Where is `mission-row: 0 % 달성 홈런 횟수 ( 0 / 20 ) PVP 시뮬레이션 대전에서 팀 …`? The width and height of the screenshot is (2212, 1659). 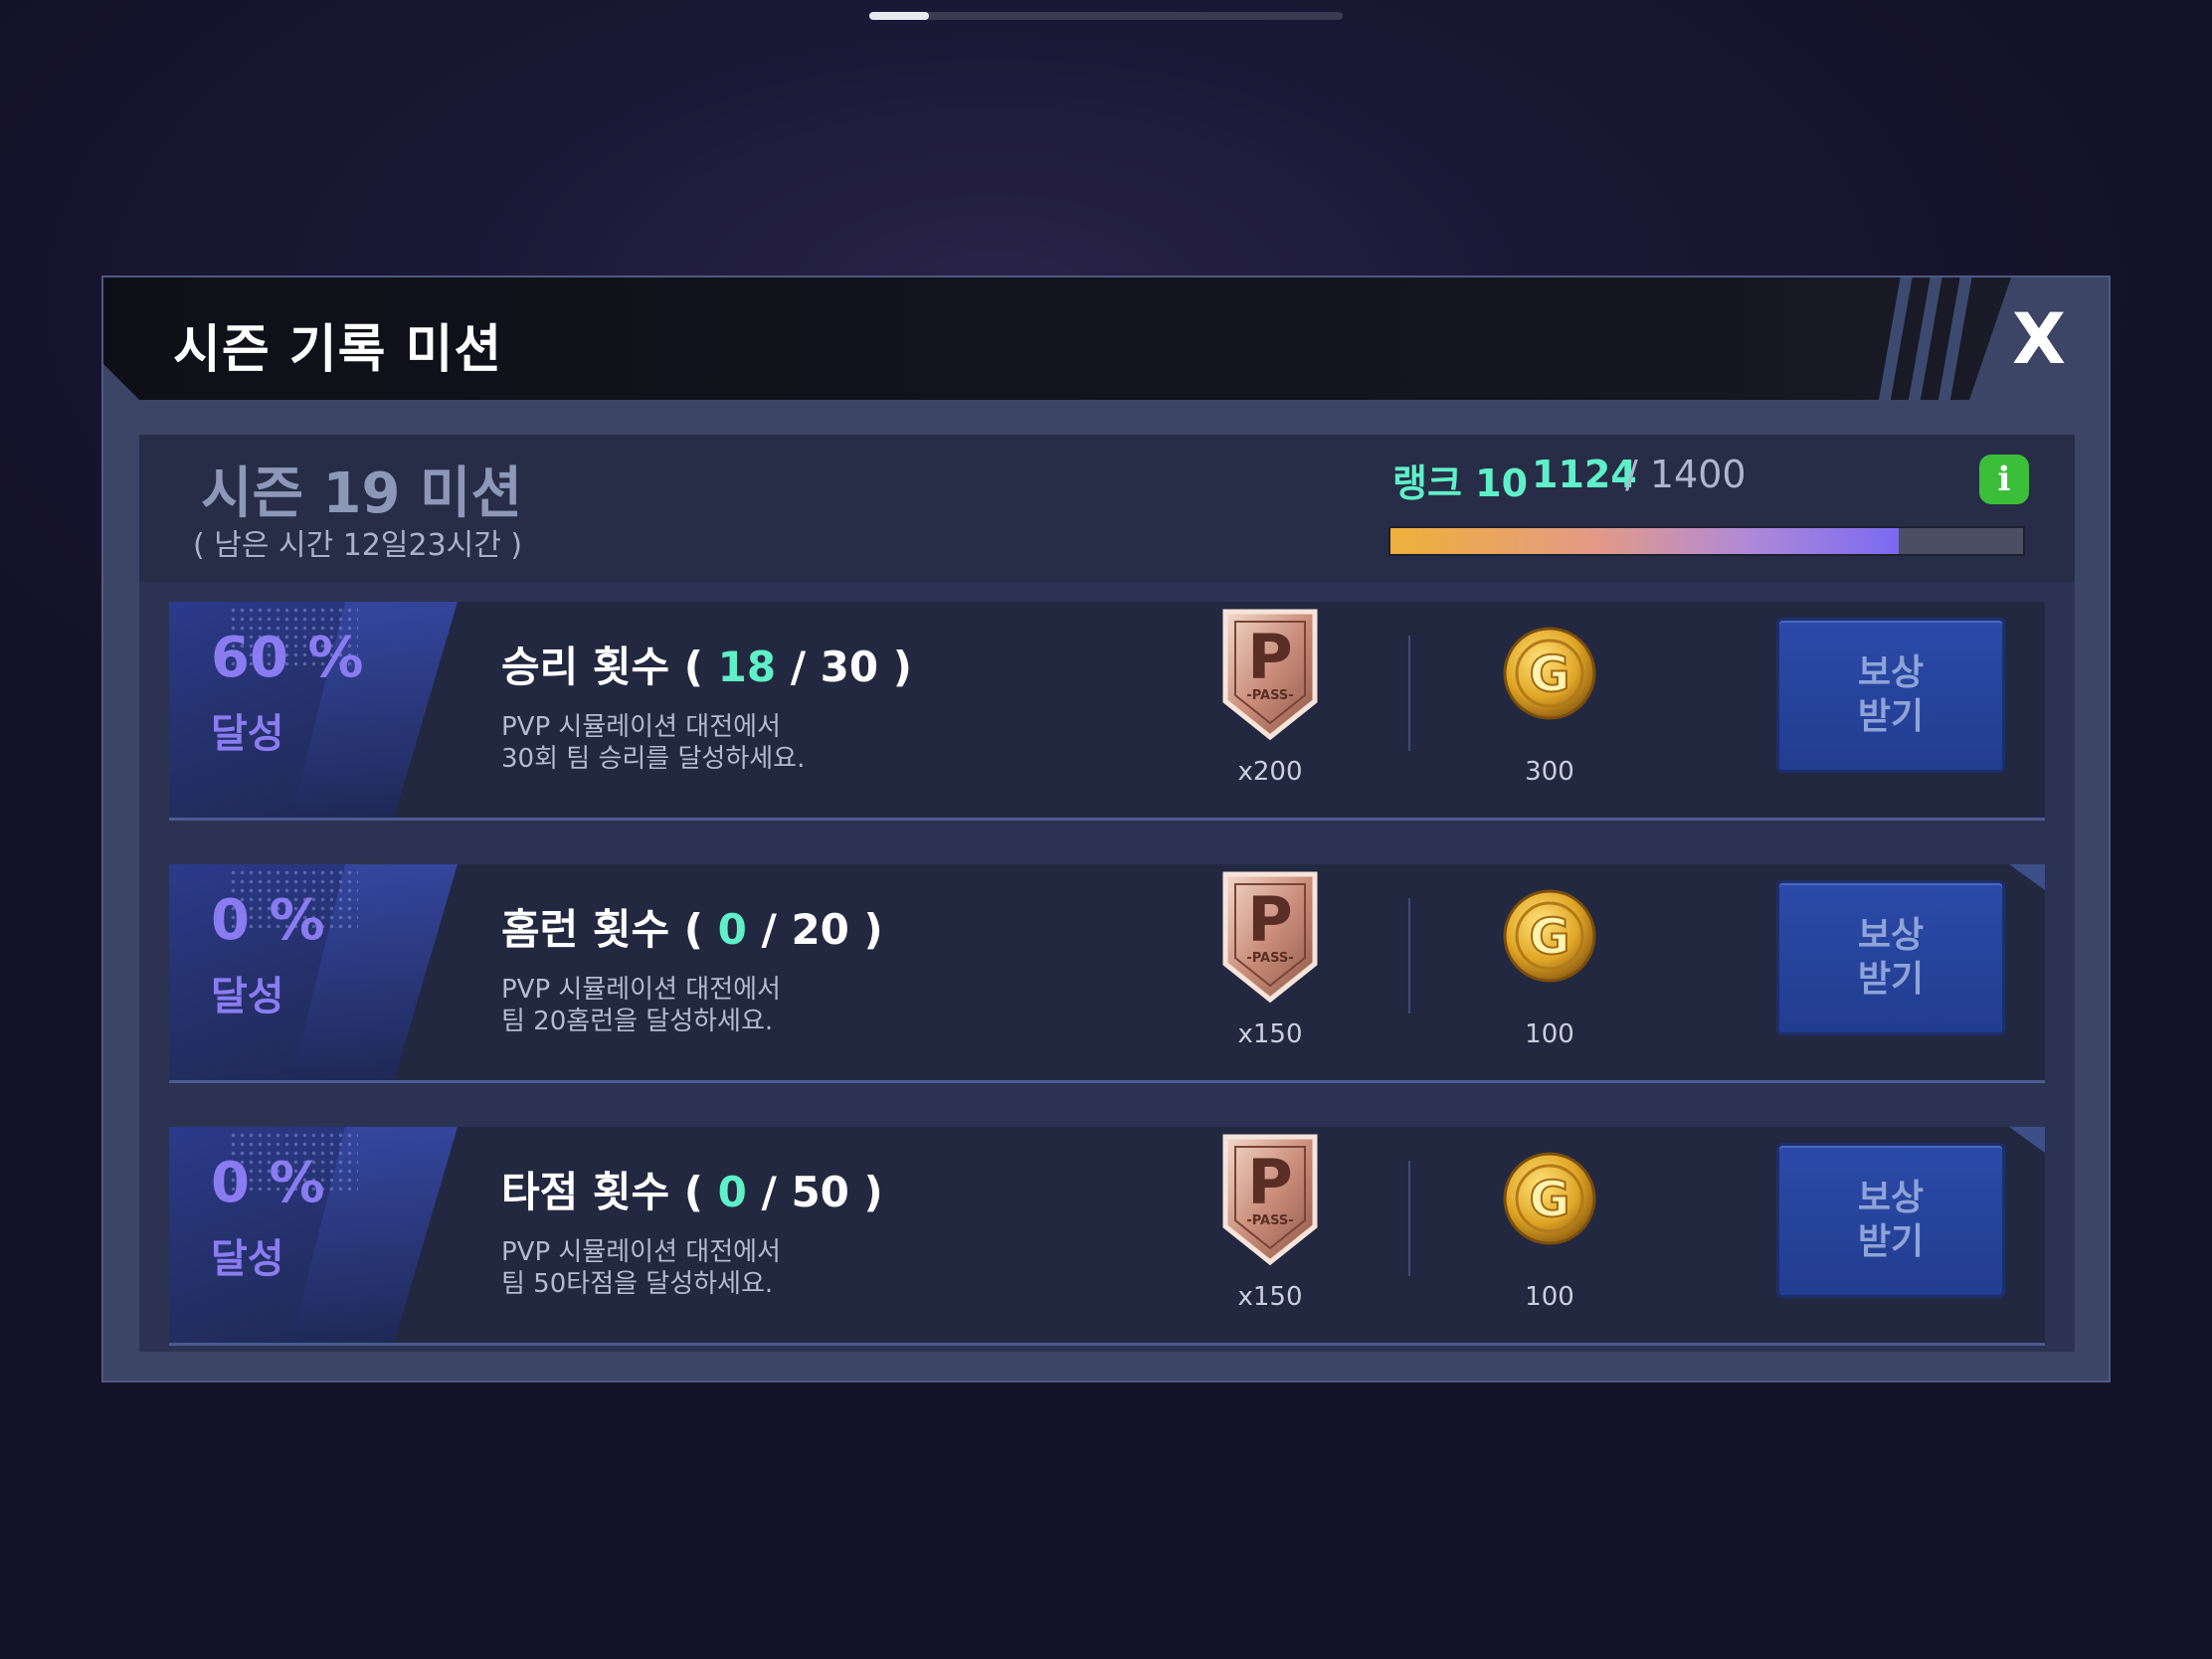 mission-row: 0 % 달성 홈런 횟수 ( 0 / 20 ) PVP 시뮬레이션 대전에서 팀 … is located at coordinates (1107, 973).